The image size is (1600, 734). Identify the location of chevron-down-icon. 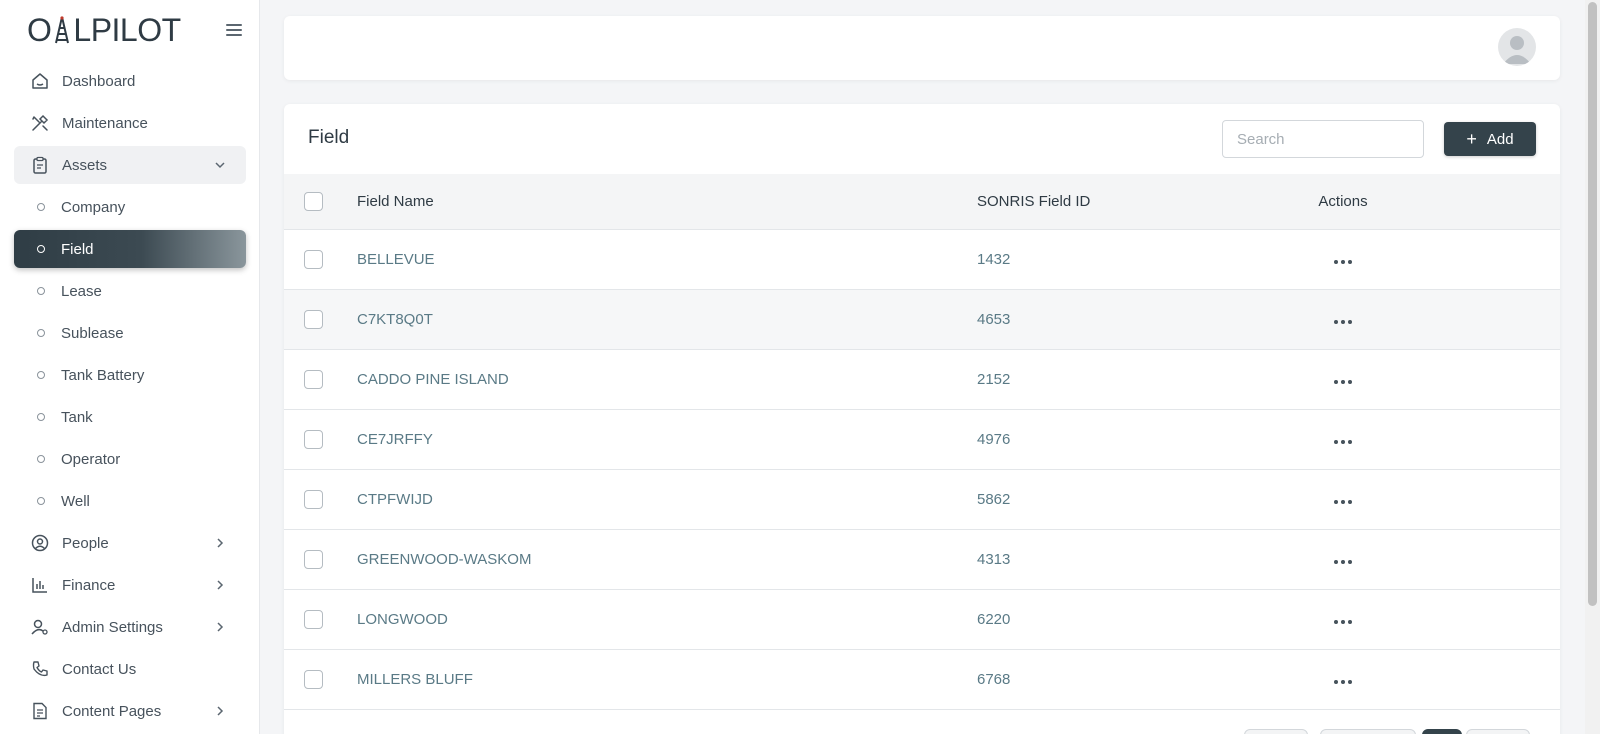
(220, 164).